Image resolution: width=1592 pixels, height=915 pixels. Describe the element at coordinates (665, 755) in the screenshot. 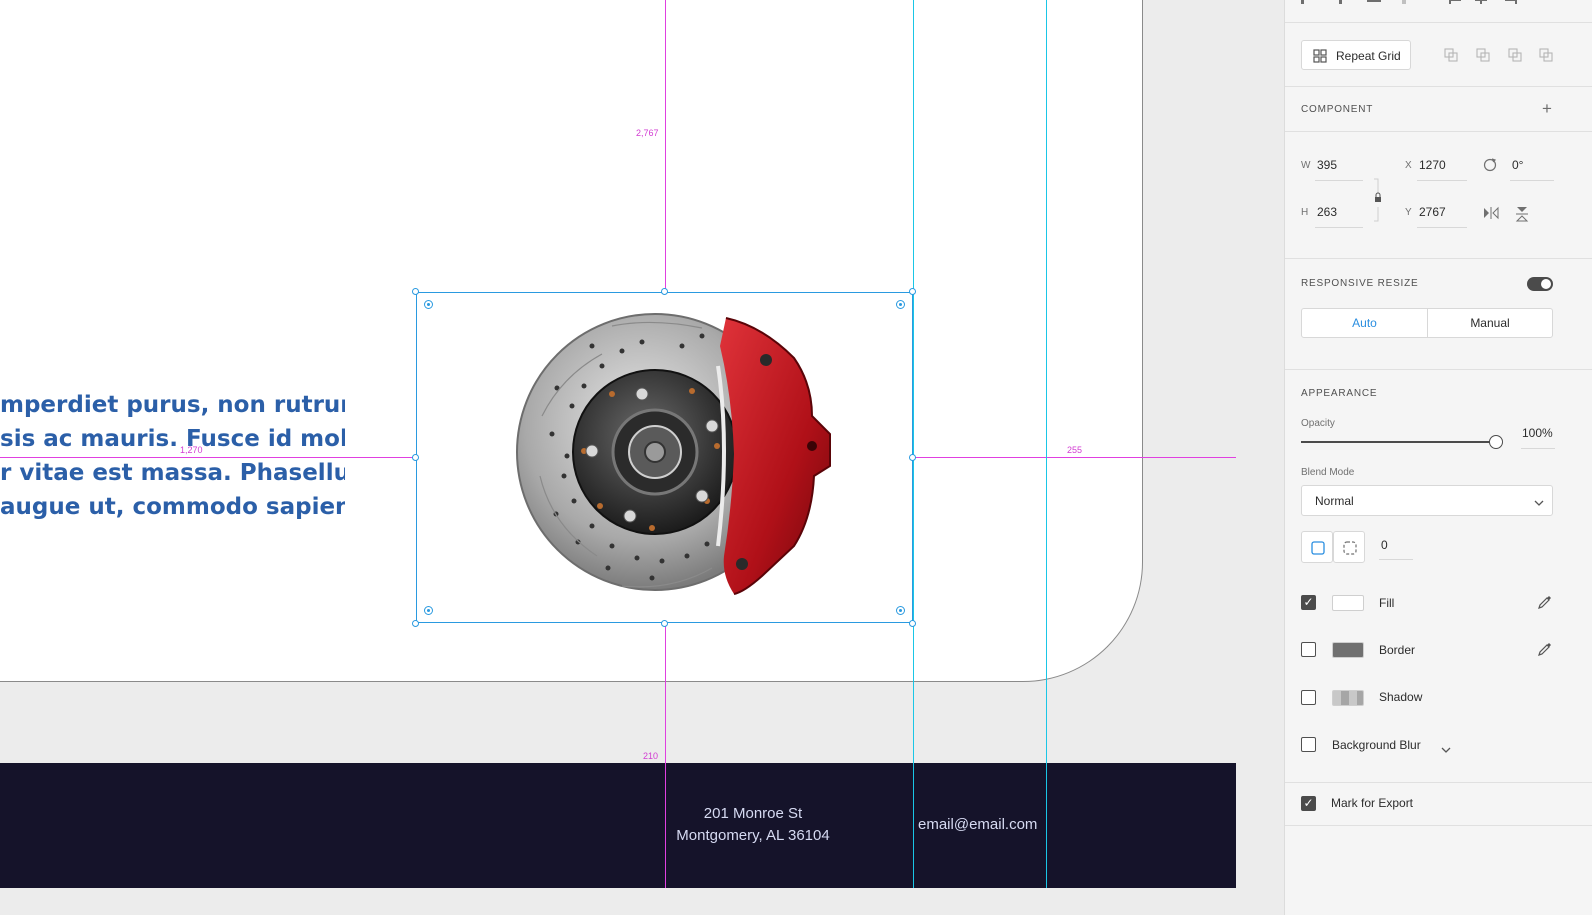

I see `guide-bottom` at that location.